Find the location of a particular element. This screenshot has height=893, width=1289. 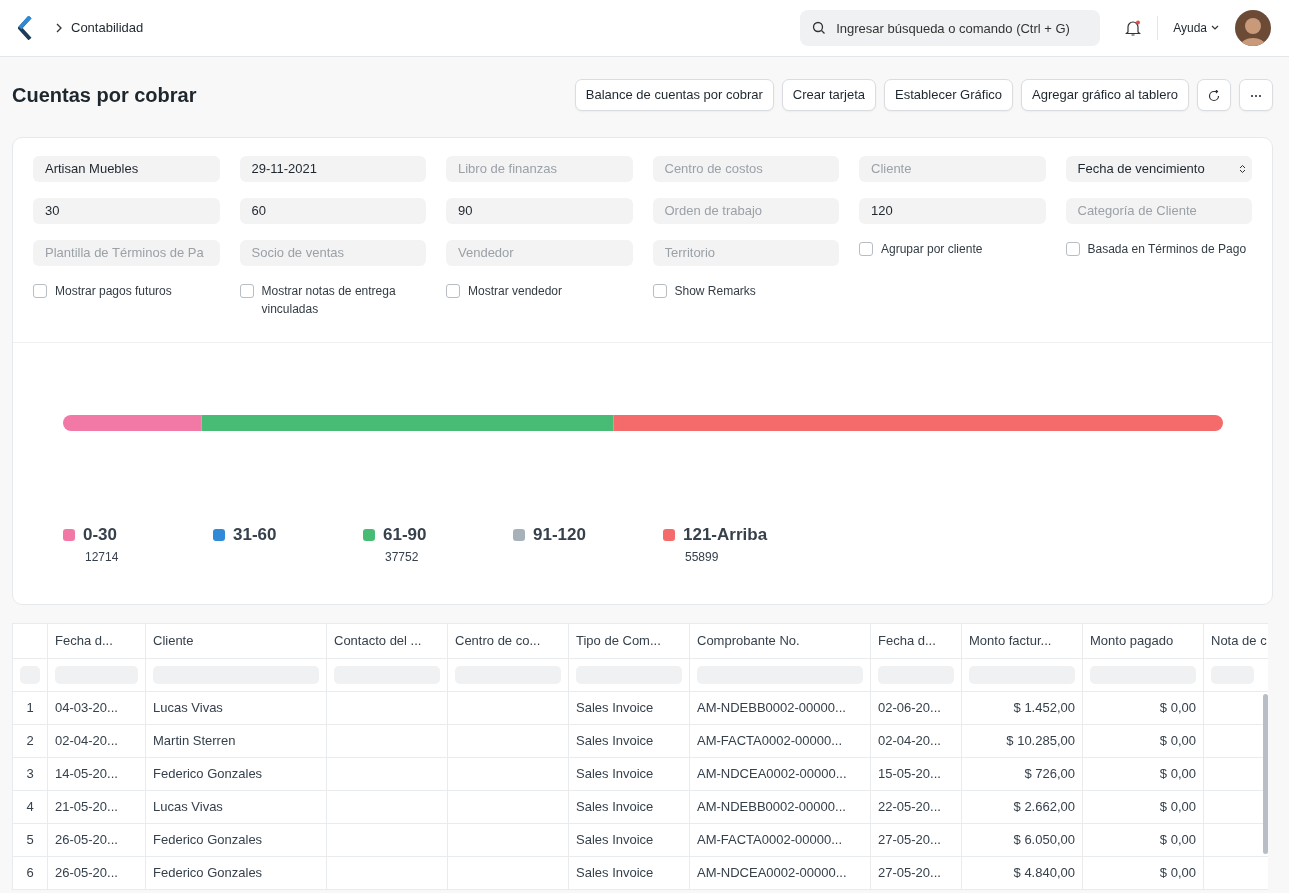

toolbar-button: Balance de cuentas por cobrar is located at coordinates (674, 95).